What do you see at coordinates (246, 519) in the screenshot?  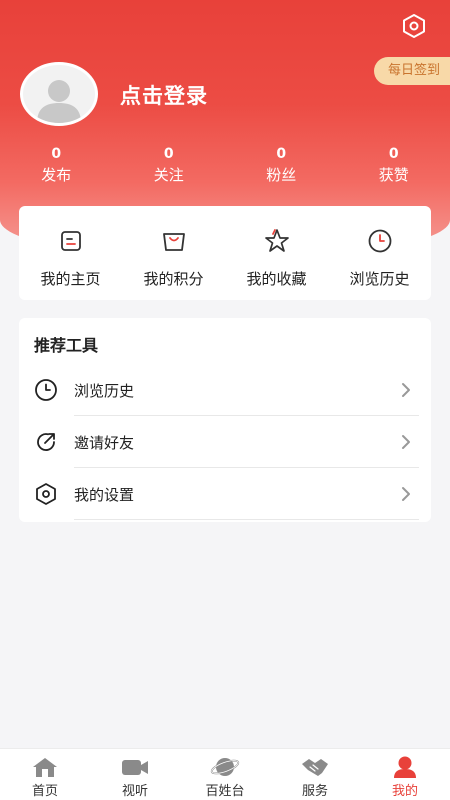 I see `divider` at bounding box center [246, 519].